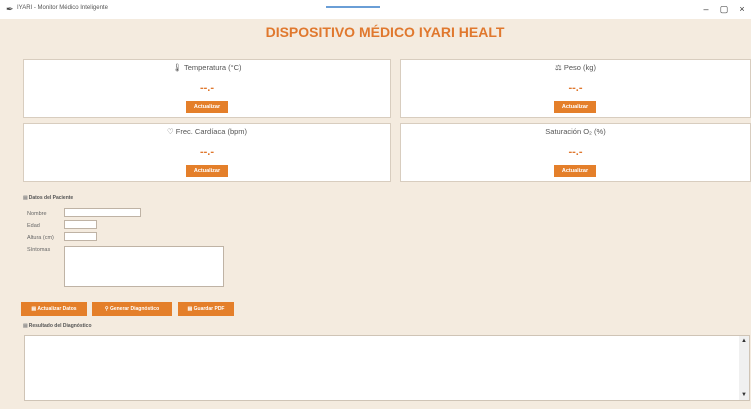  I want to click on clipboard-icon: ▤, so click(25, 198).